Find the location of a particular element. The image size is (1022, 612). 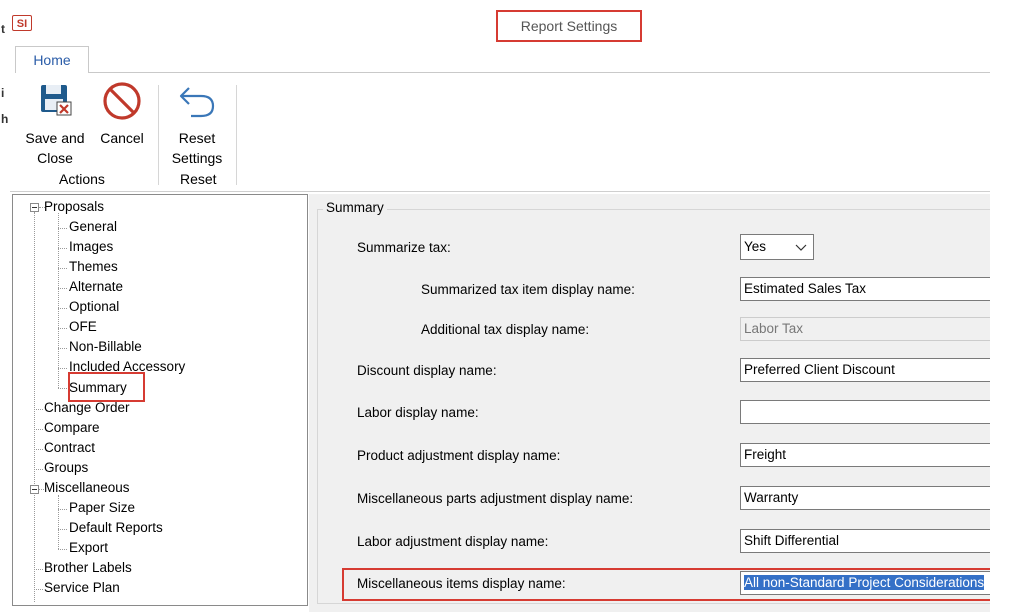

tree-item-general: General is located at coordinates (93, 227).